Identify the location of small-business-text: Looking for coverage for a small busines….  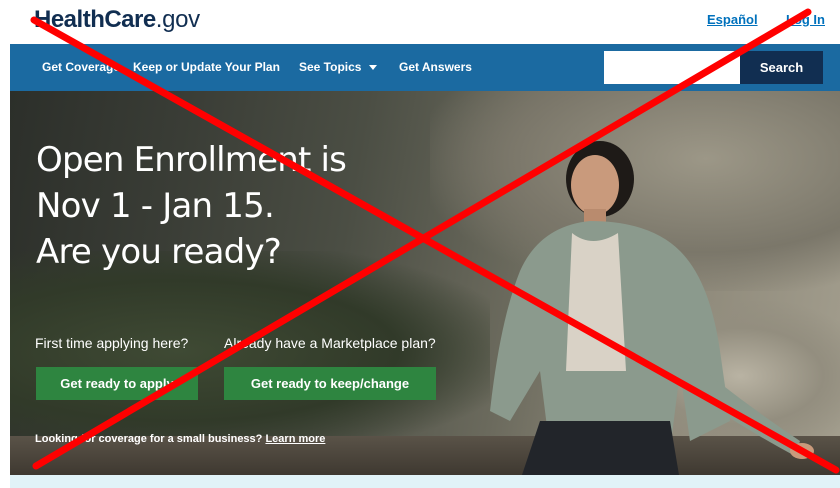
(149, 439).